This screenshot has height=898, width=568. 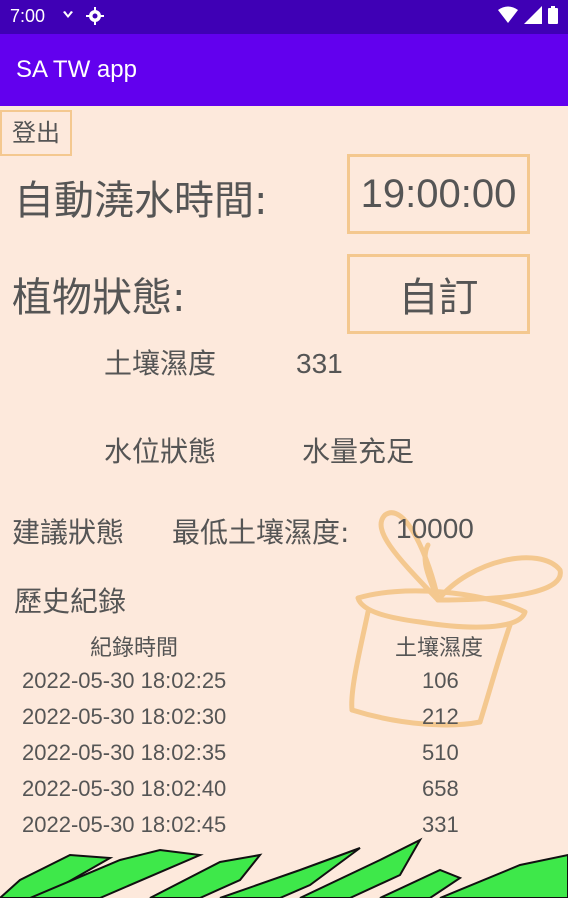 I want to click on history-moisture-cell: 658, so click(x=440, y=788).